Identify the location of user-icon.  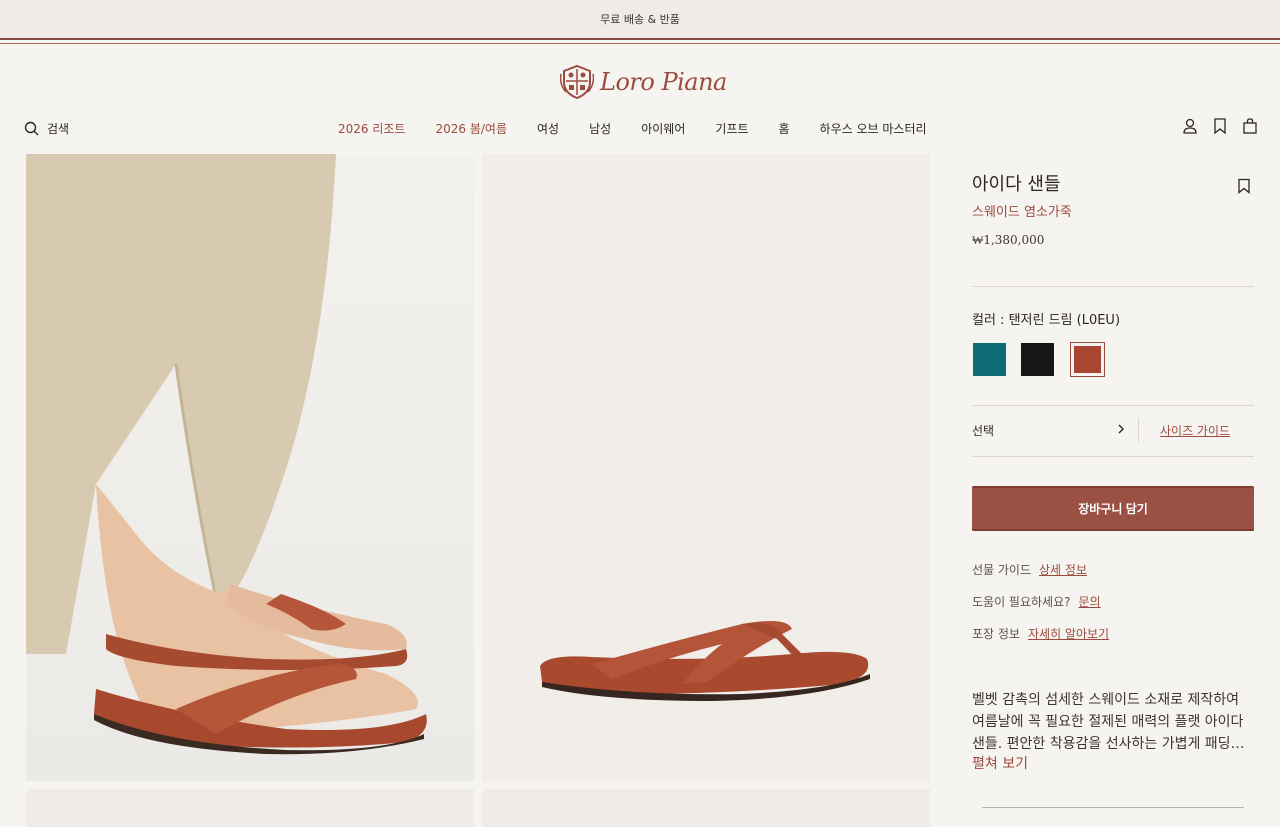
(1190, 126).